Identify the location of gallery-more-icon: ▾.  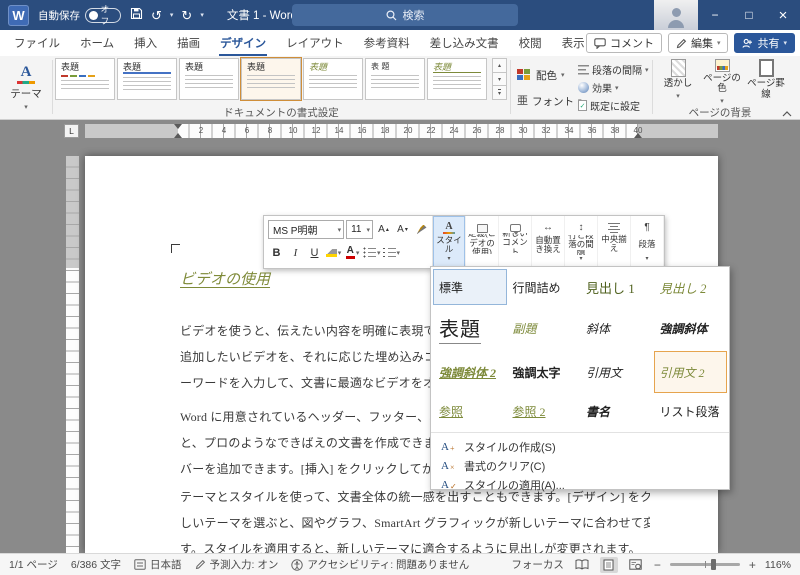
(499, 93).